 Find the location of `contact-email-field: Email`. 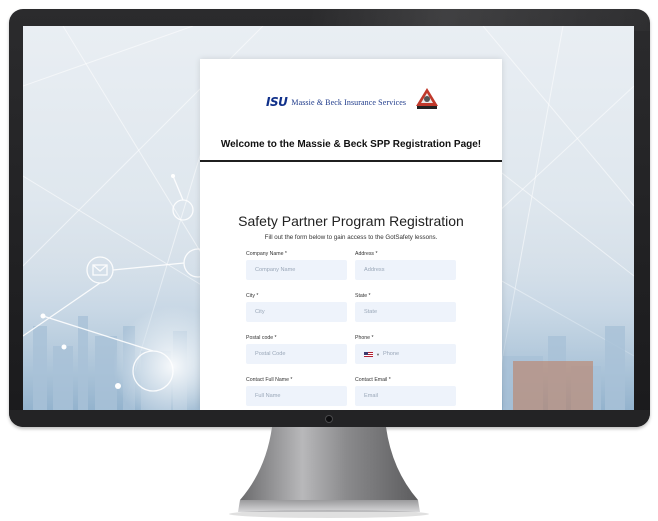

contact-email-field: Email is located at coordinates (405, 396).